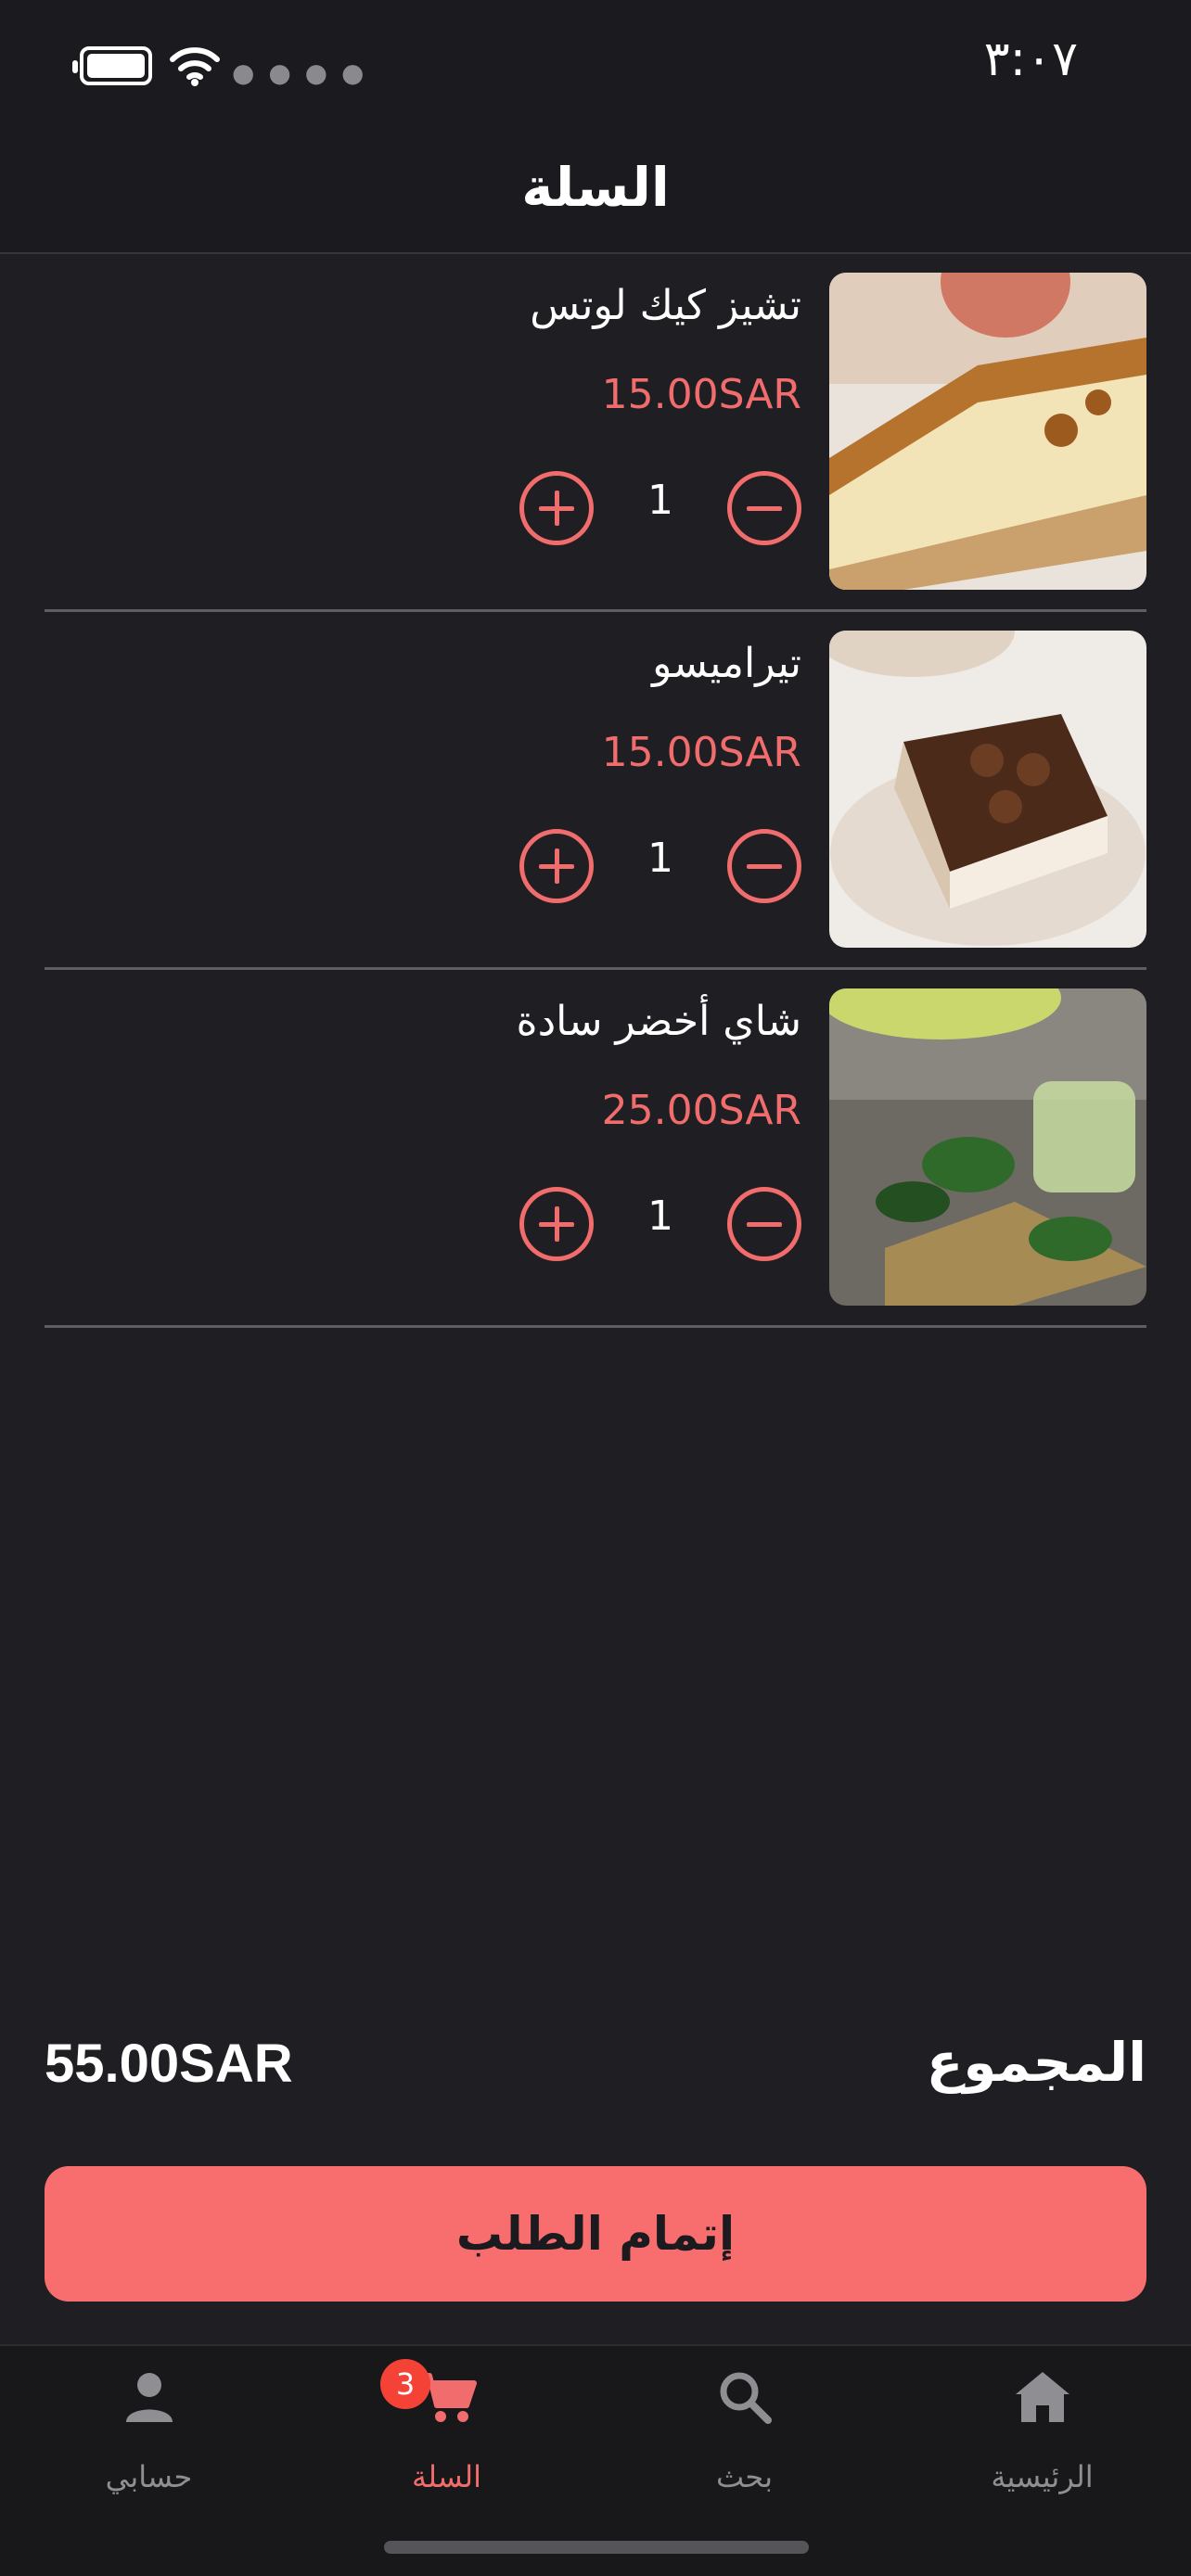  Describe the element at coordinates (595, 1149) in the screenshot. I see `cart-item: شاي أخضر سادة 25.00SAR 1` at that location.